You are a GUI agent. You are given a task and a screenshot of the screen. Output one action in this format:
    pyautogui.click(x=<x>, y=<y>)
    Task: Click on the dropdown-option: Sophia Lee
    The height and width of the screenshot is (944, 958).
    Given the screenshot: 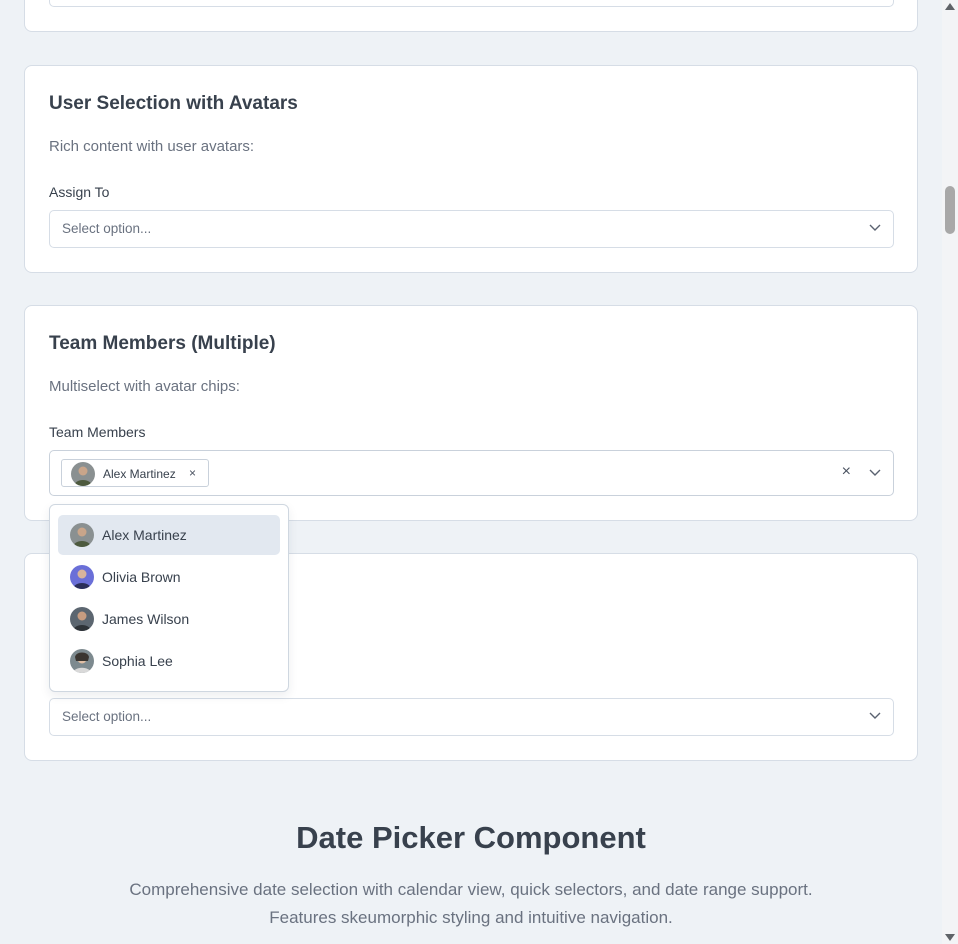 What is the action you would take?
    pyautogui.click(x=169, y=661)
    